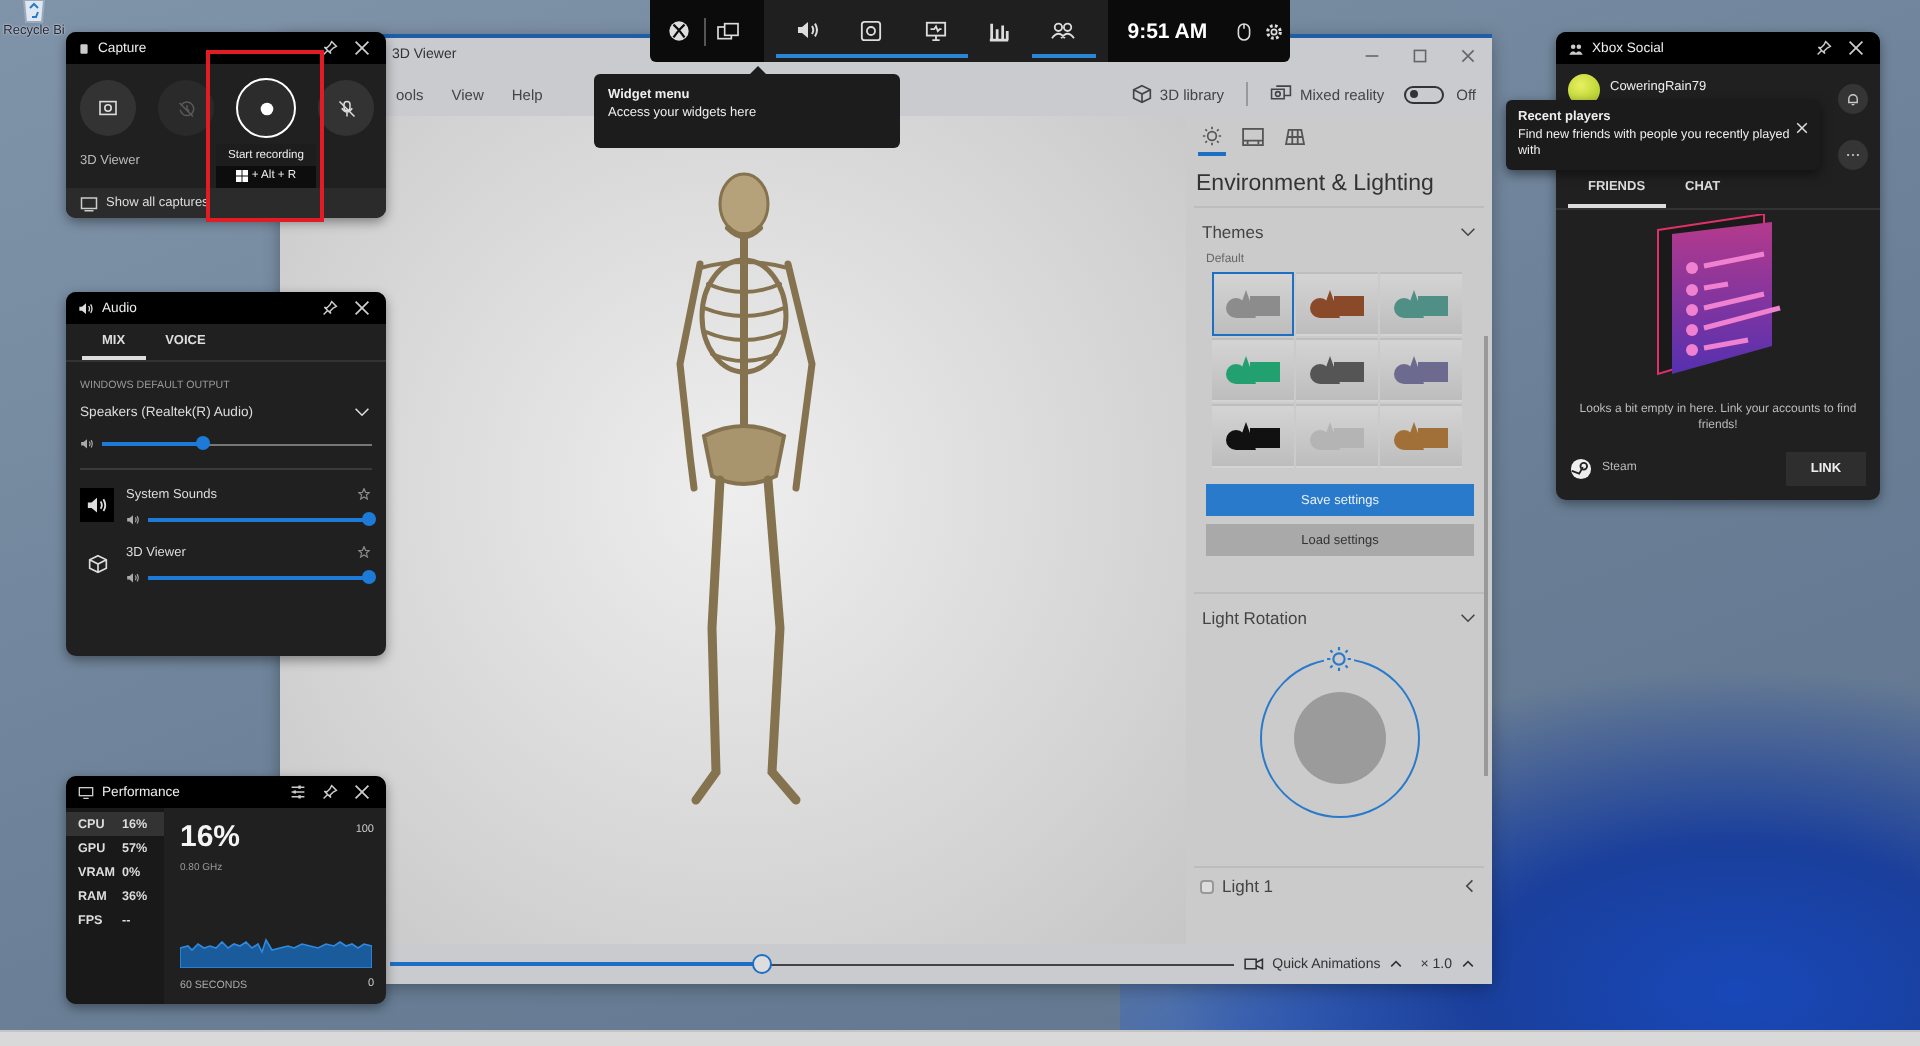 Image resolution: width=1920 pixels, height=1046 pixels. What do you see at coordinates (1581, 468) in the screenshot?
I see `steam-logo-icon` at bounding box center [1581, 468].